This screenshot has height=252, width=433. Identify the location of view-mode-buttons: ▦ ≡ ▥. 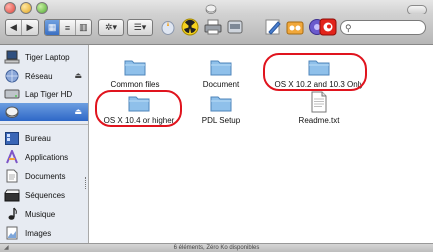
(68, 27).